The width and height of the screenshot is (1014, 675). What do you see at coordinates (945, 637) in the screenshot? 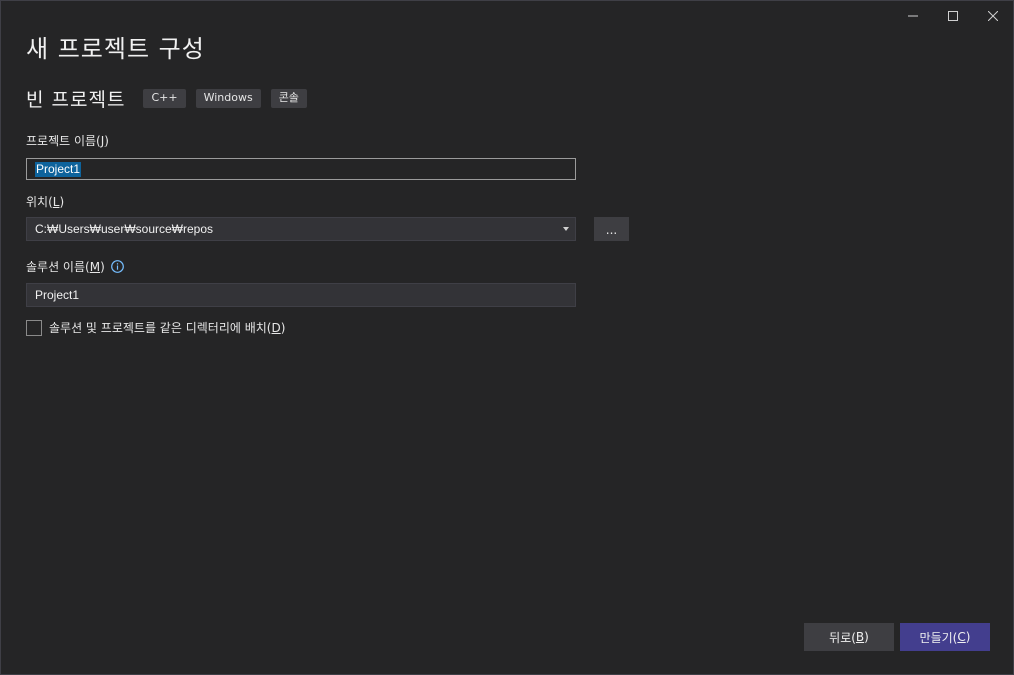
I see `create-button: 만들기(C)` at bounding box center [945, 637].